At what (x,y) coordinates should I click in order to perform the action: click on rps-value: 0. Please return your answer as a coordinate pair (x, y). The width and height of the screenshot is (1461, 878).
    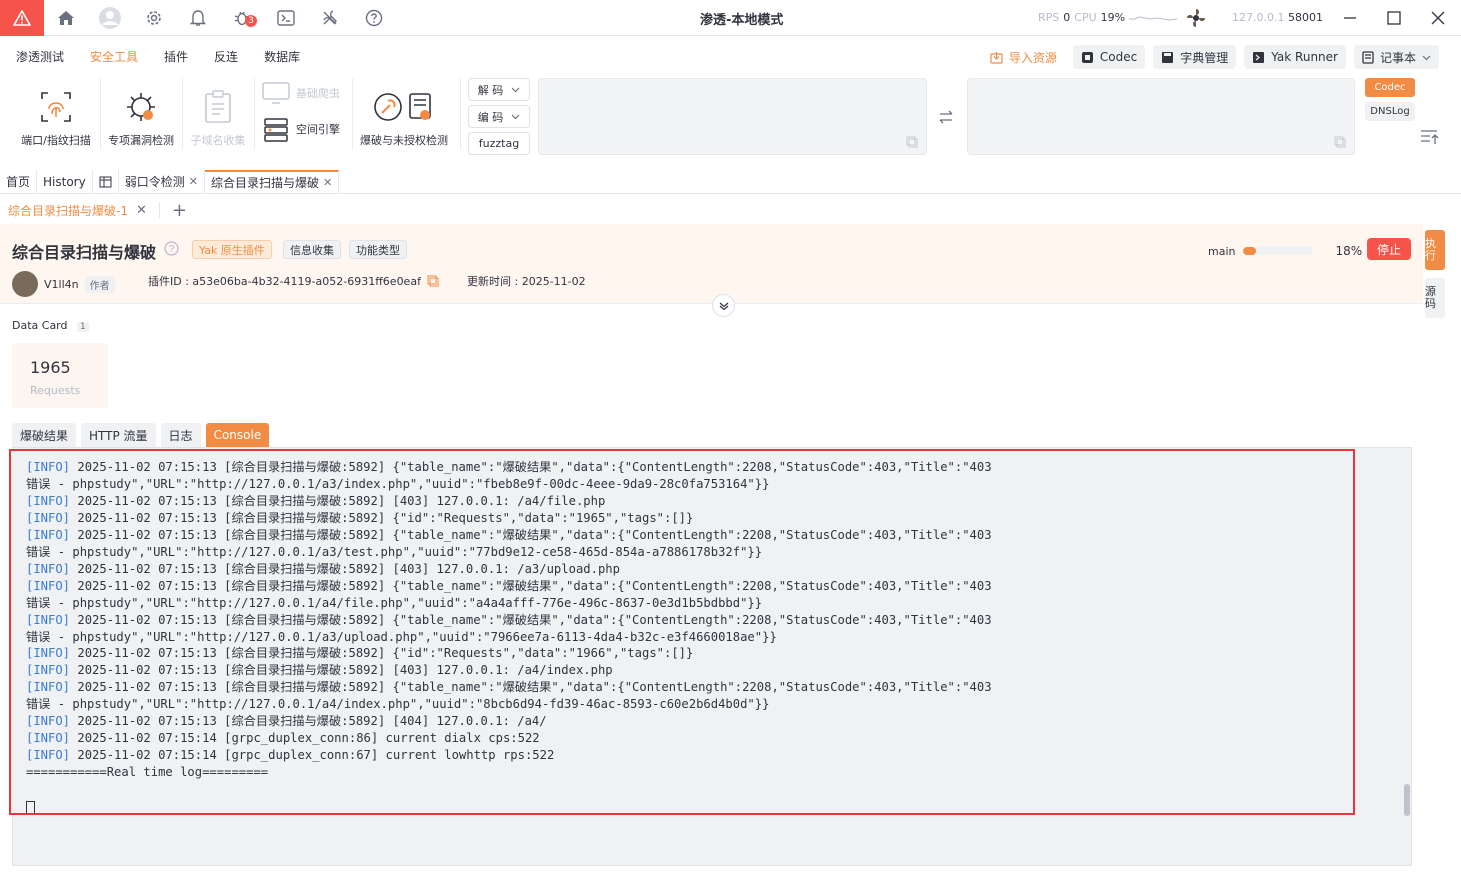
    Looking at the image, I should click on (1067, 17).